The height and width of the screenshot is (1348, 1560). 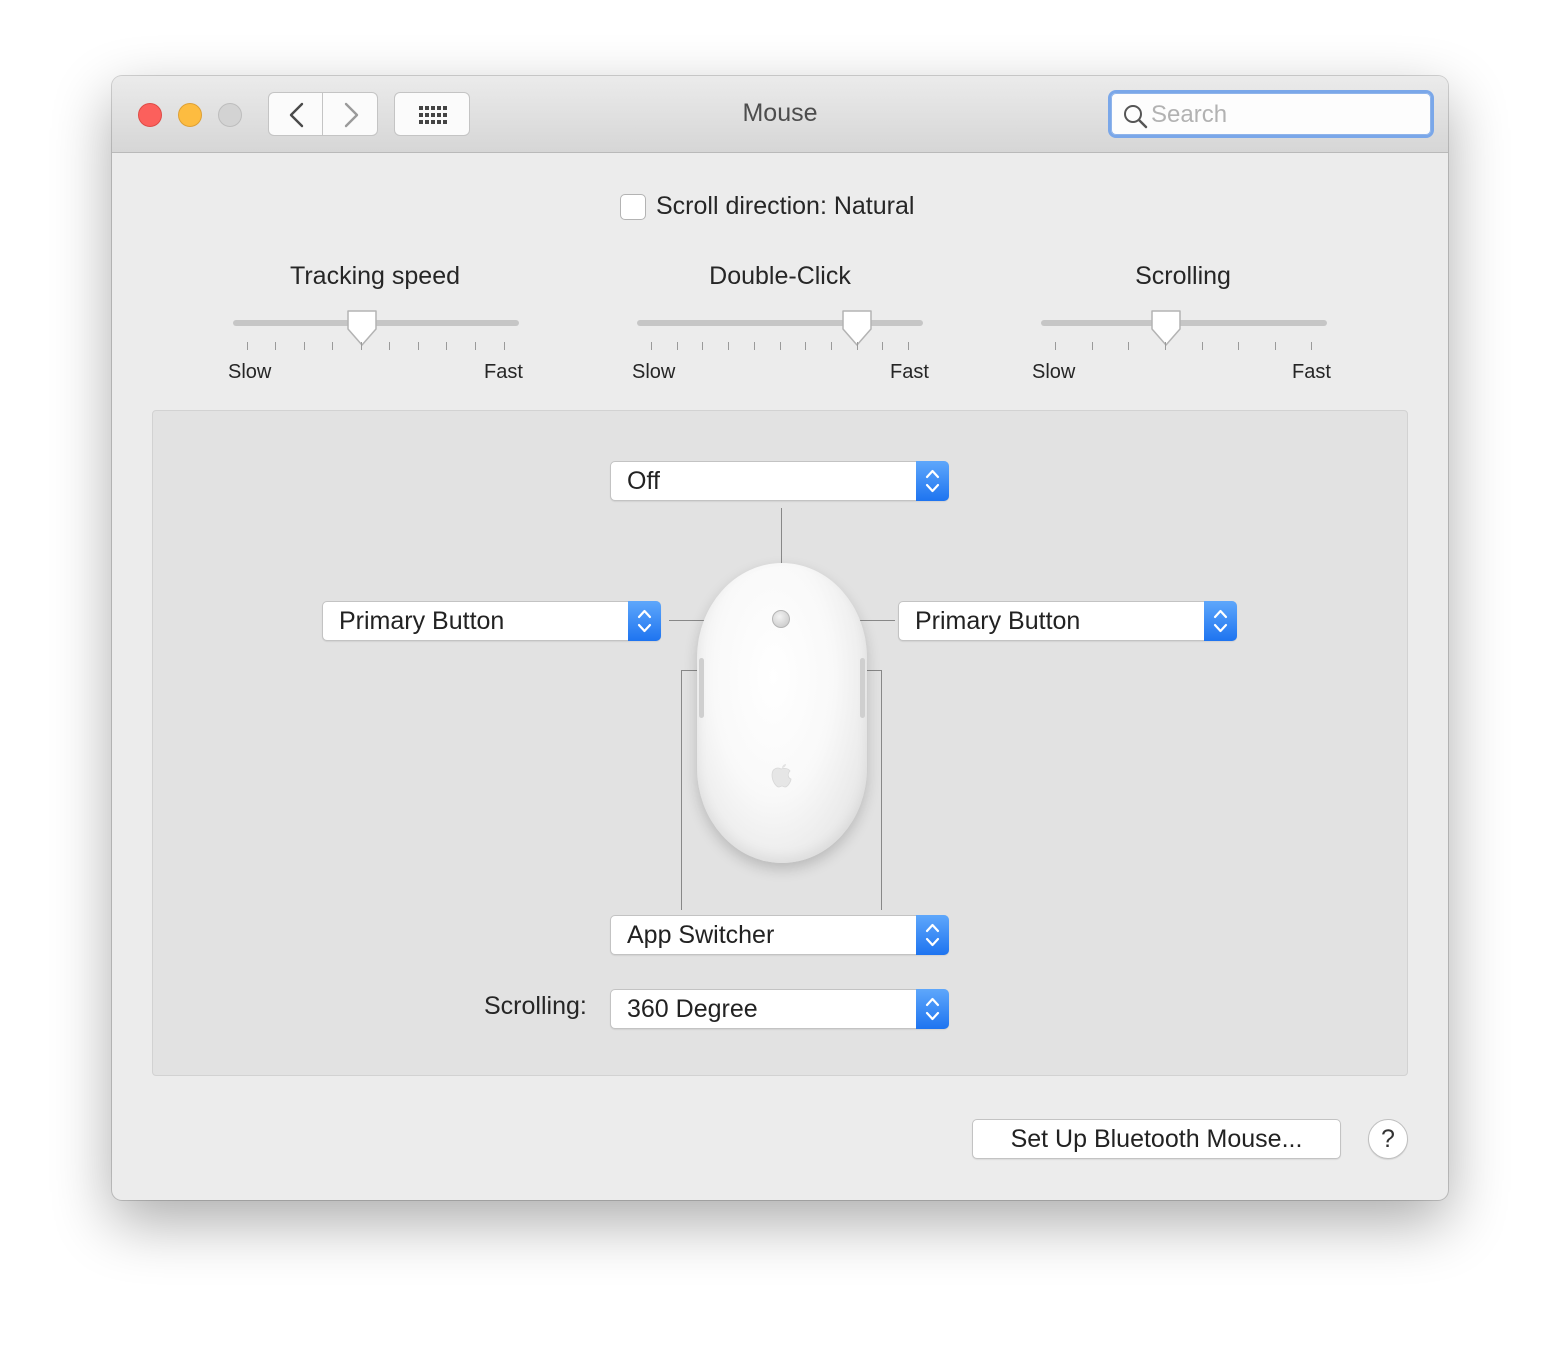 I want to click on search-placeholder: Search, so click(x=1189, y=114).